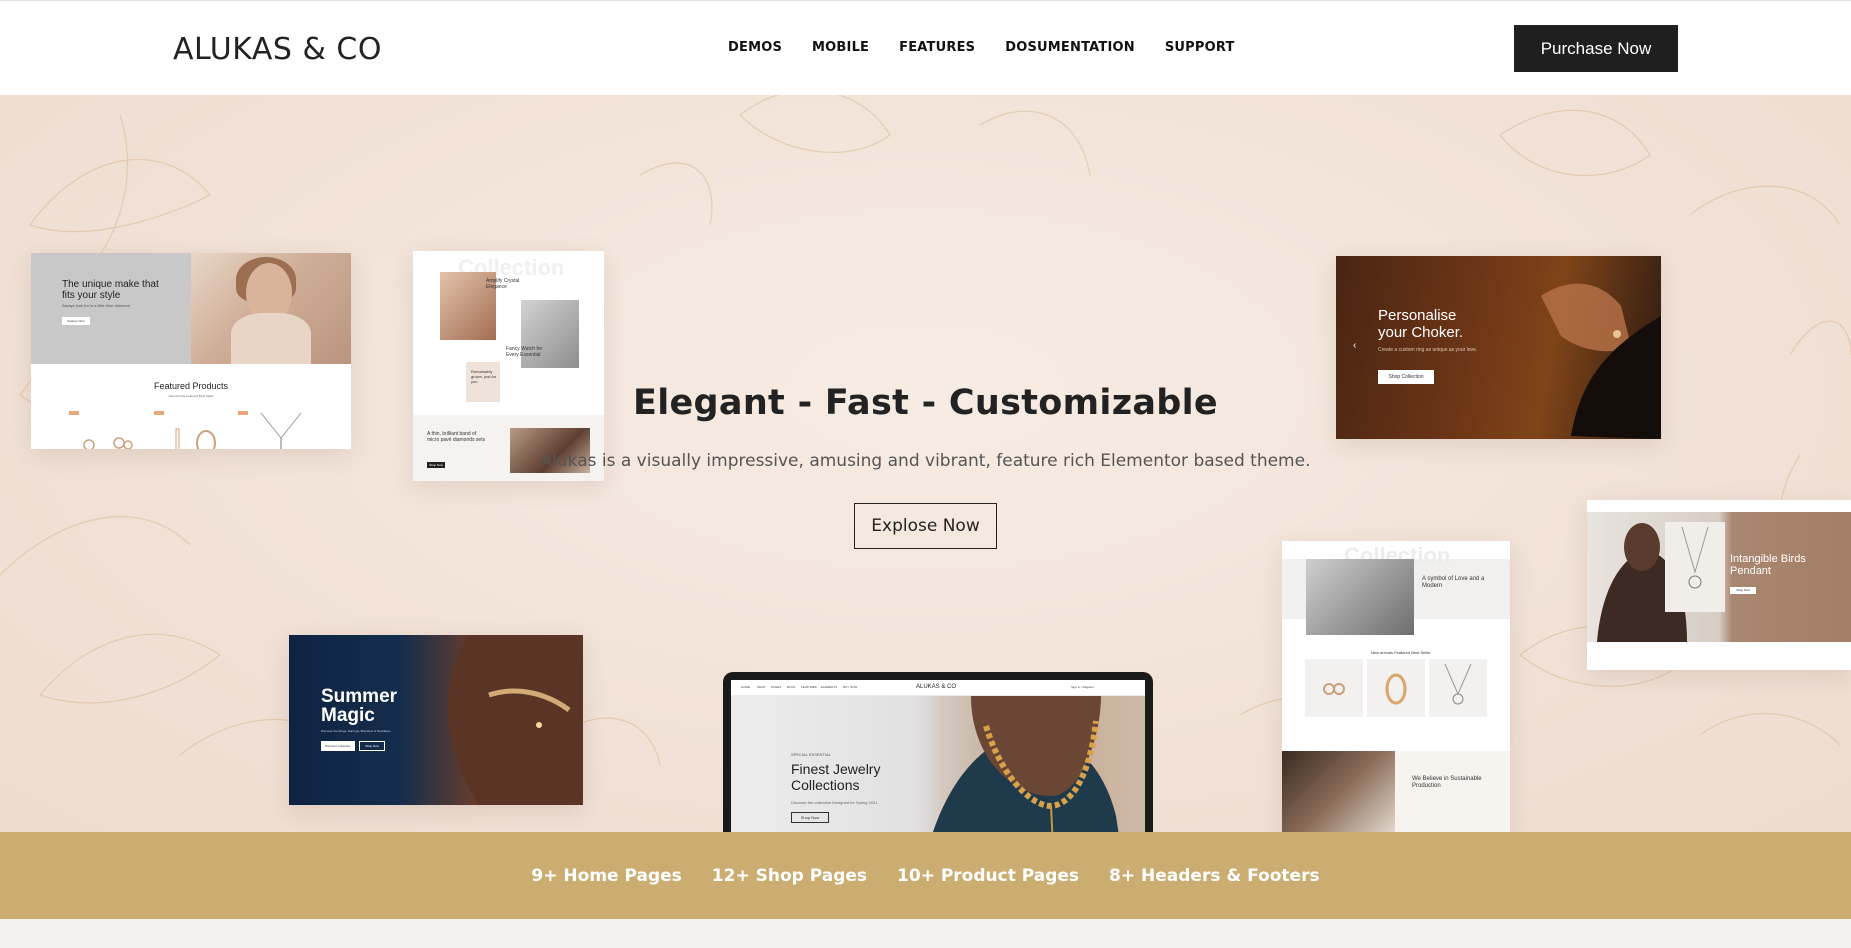  Describe the element at coordinates (811, 754) in the screenshot. I see `laptop-special-label: SPECIAL ESSENTIAL` at that location.